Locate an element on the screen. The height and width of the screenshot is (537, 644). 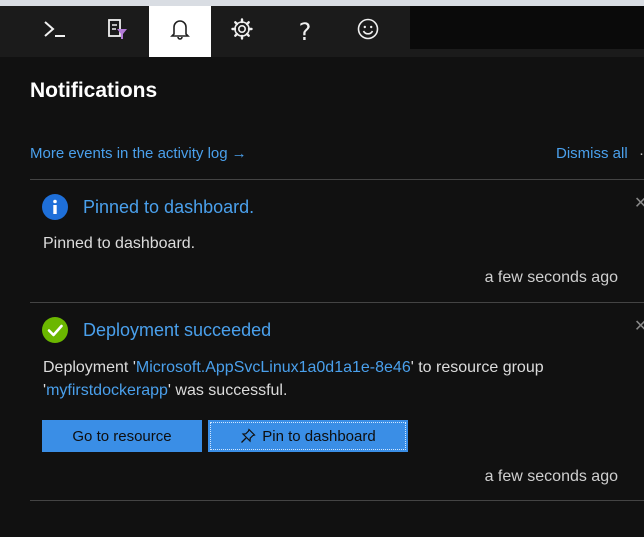
toolbar-account-area is located at coordinates (527, 27).